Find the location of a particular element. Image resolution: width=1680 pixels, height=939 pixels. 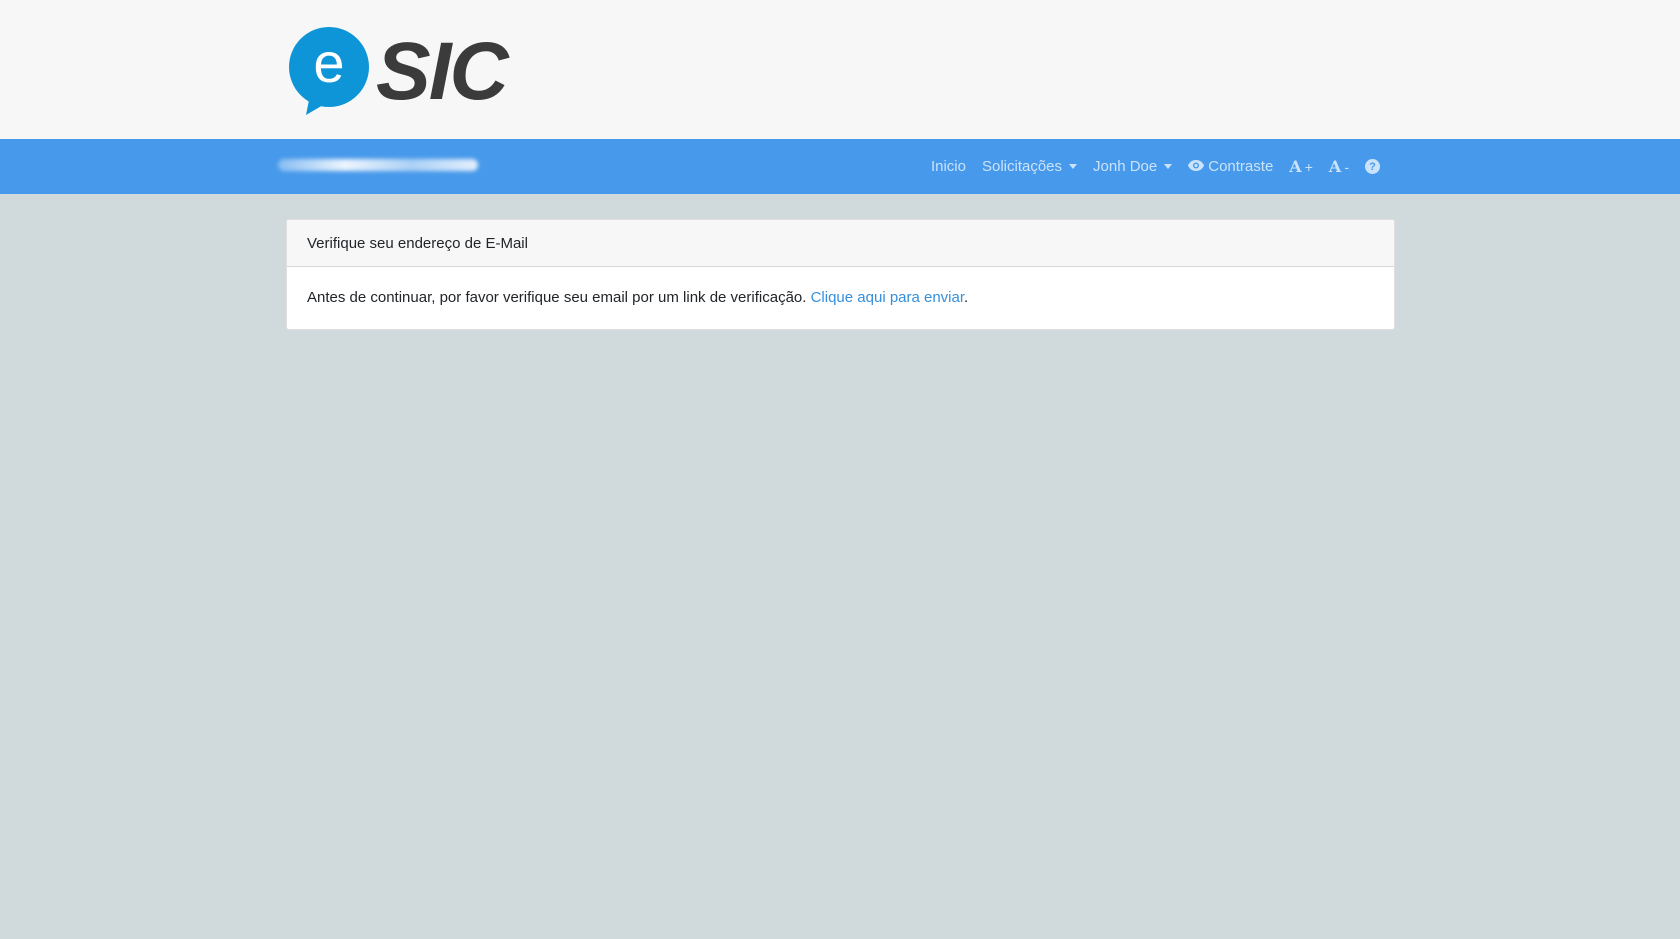

nav-user-dropdown: Jonh Doe is located at coordinates (1132, 166).